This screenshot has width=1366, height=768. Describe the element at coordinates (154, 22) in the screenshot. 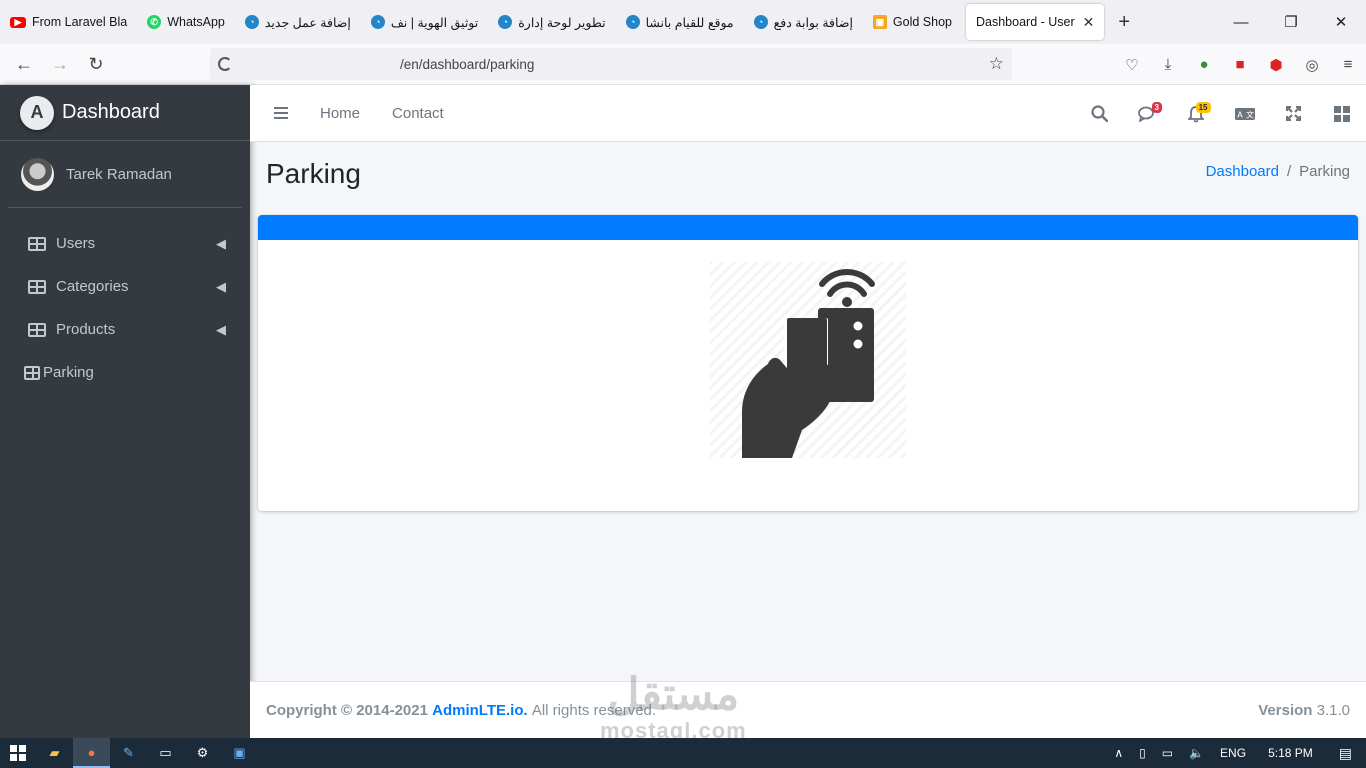

I see `whatsapp-icon: ✆` at that location.